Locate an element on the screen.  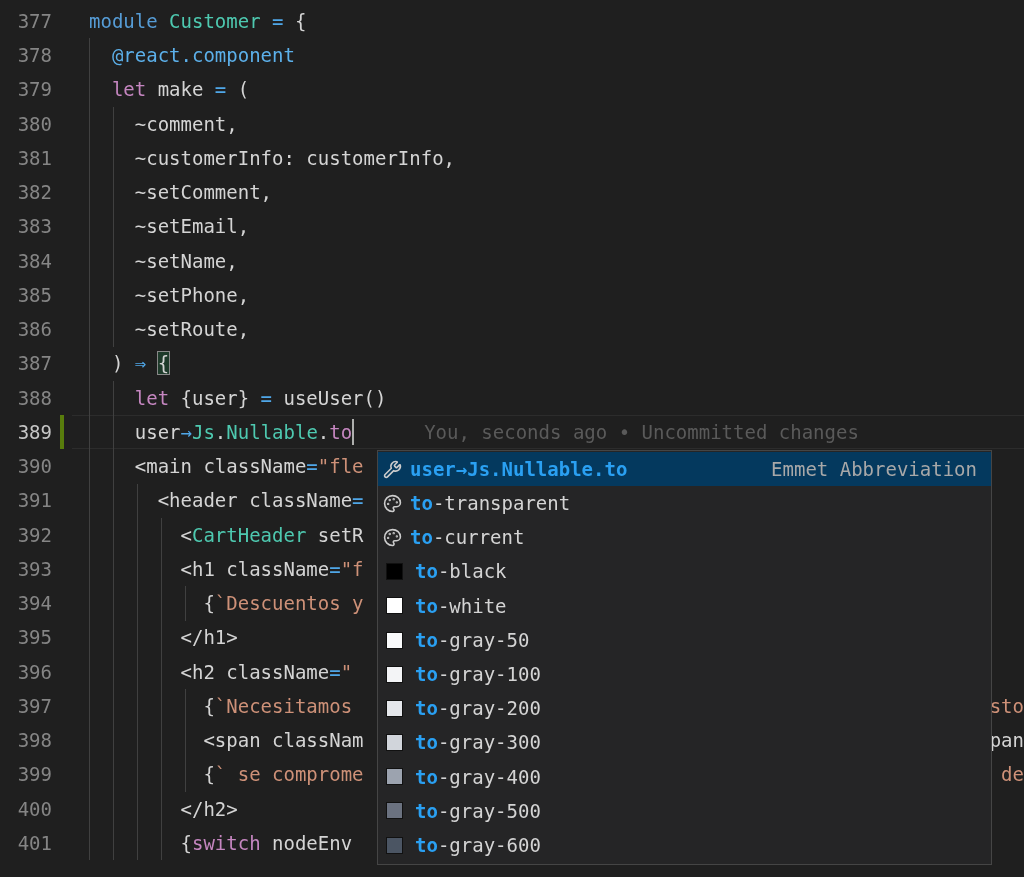
code-line: ~setComment, is located at coordinates (203, 193).